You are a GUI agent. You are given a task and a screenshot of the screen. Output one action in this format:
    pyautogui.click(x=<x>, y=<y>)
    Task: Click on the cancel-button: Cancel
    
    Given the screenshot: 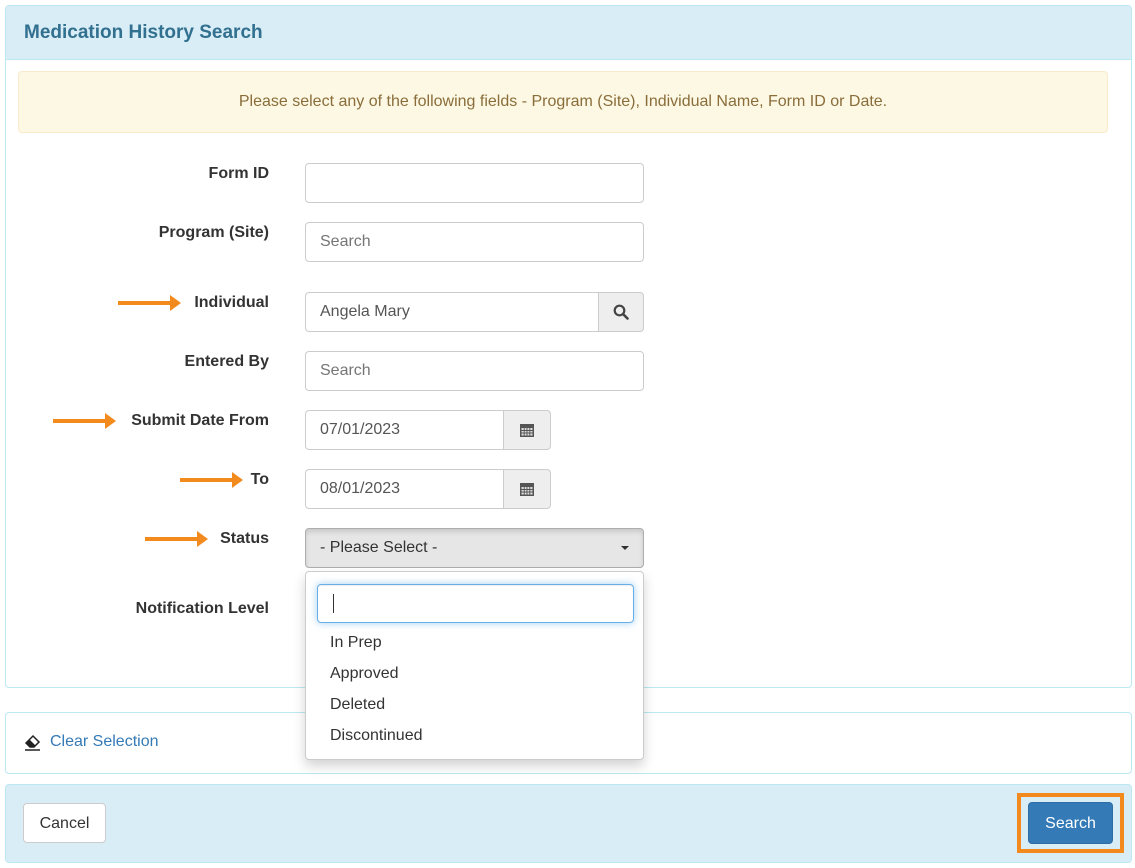 What is the action you would take?
    pyautogui.click(x=64, y=823)
    